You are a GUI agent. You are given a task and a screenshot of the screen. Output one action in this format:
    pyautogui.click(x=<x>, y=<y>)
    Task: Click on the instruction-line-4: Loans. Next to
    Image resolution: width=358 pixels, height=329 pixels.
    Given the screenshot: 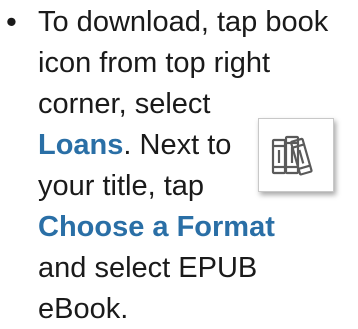 What is the action you would take?
    pyautogui.click(x=134, y=145)
    